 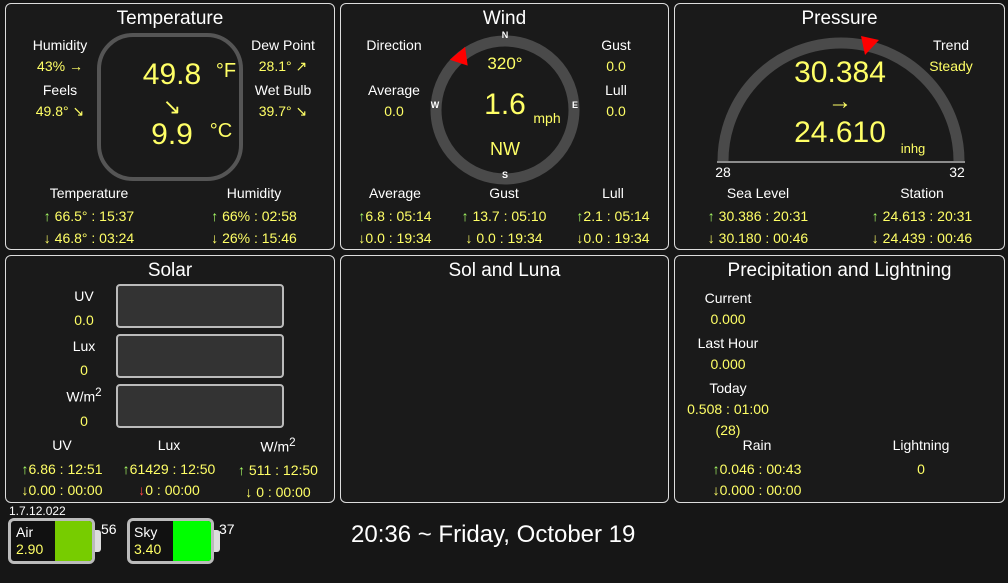 What do you see at coordinates (504, 238) in the screenshot?
I see `gust-low: ↓ 0.0 : 19:34` at bounding box center [504, 238].